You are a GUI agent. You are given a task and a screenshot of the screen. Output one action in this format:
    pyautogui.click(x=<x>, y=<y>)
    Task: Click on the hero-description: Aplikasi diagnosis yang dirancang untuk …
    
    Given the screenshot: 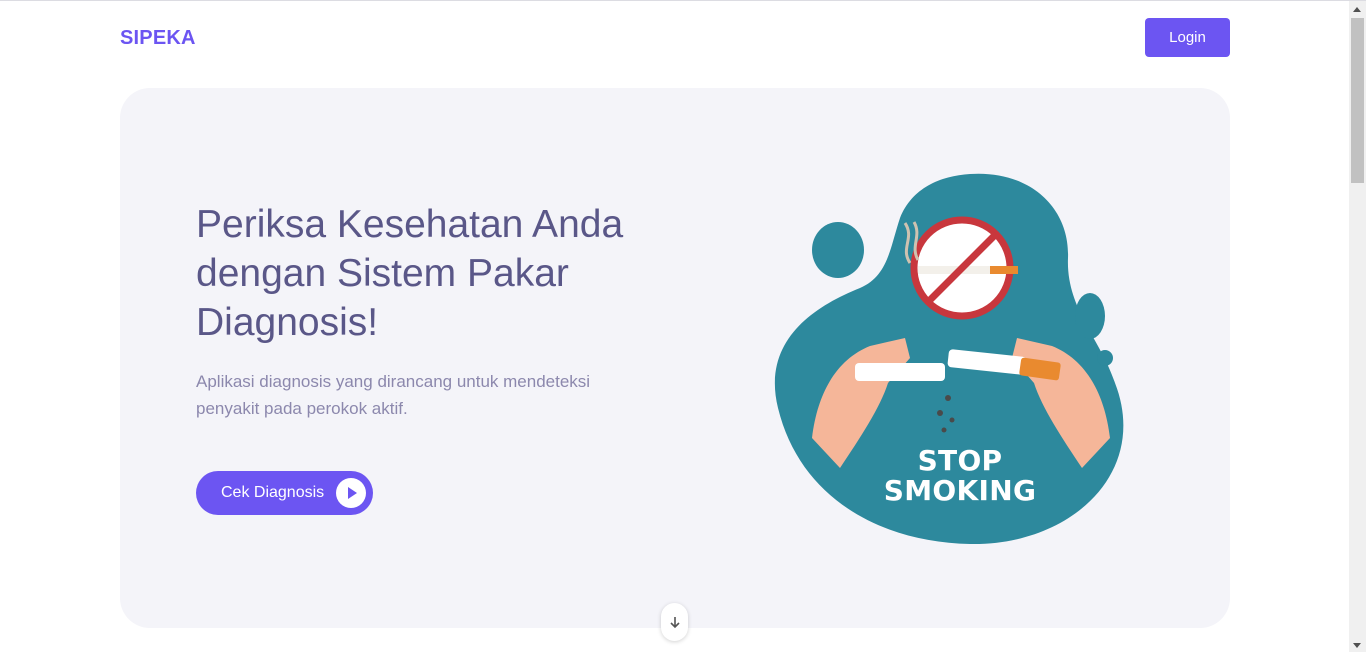 What is the action you would take?
    pyautogui.click(x=393, y=395)
    